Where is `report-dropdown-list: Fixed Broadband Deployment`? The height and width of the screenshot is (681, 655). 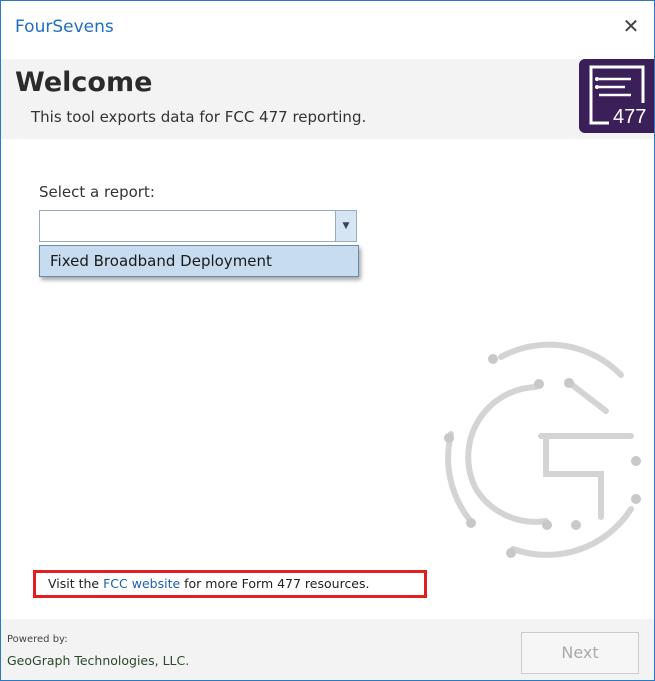
report-dropdown-list: Fixed Broadband Deployment is located at coordinates (199, 261).